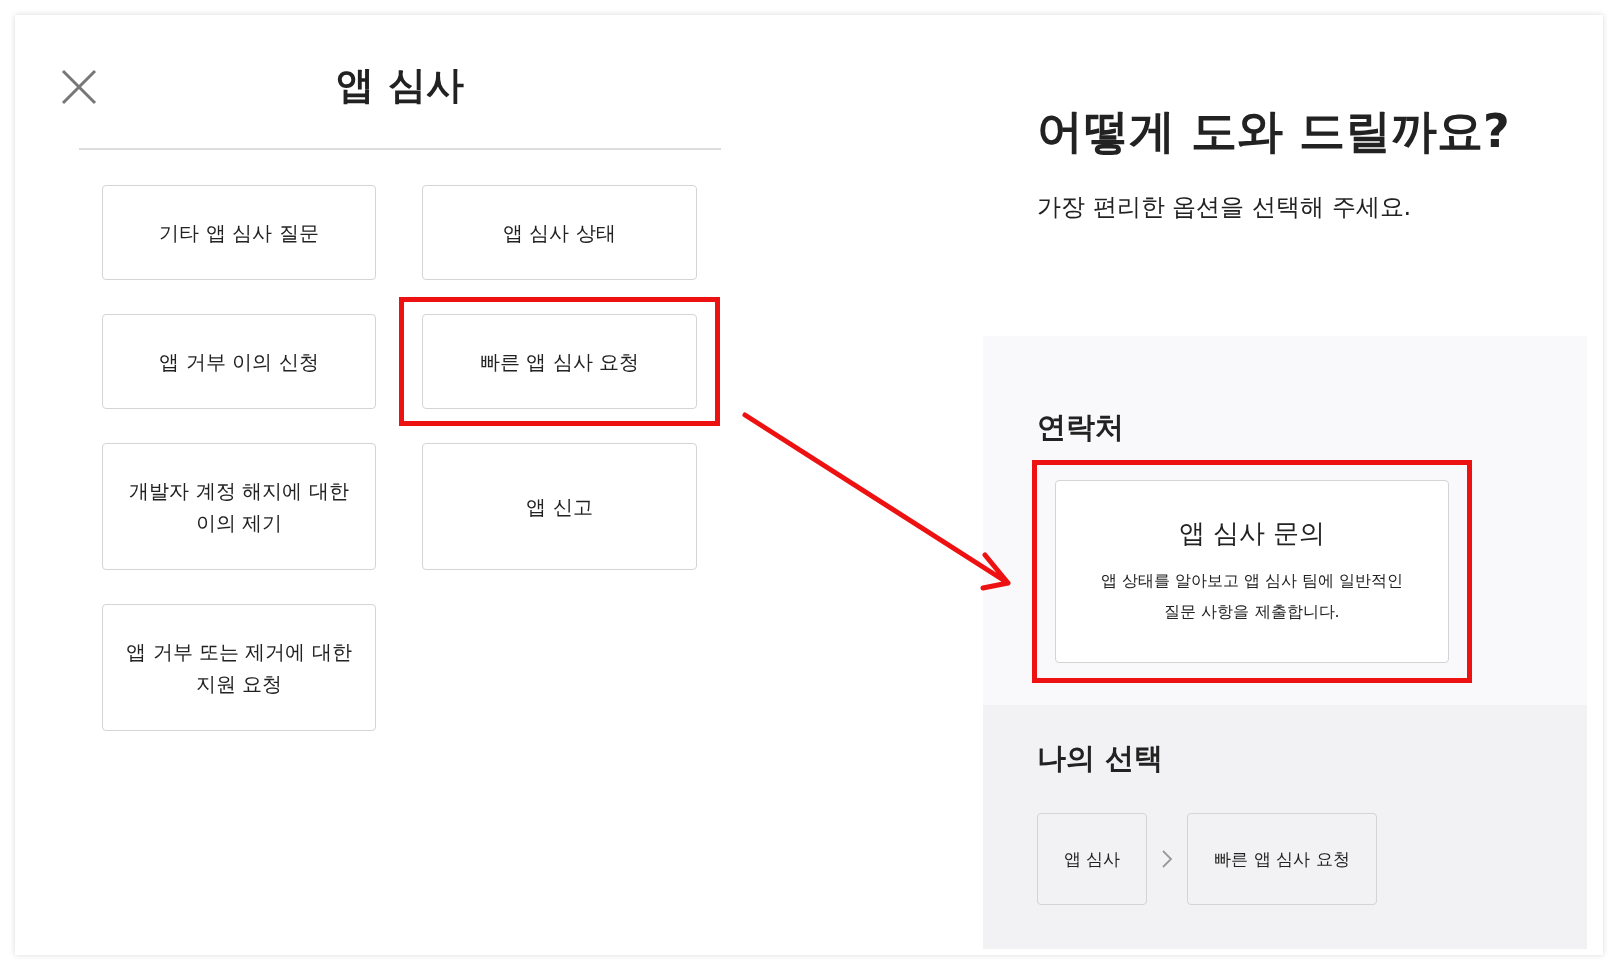 The height and width of the screenshot is (970, 1618). Describe the element at coordinates (239, 506) in the screenshot. I see `option-button: 개발자 계정 해지에 대한 이의 제기` at that location.